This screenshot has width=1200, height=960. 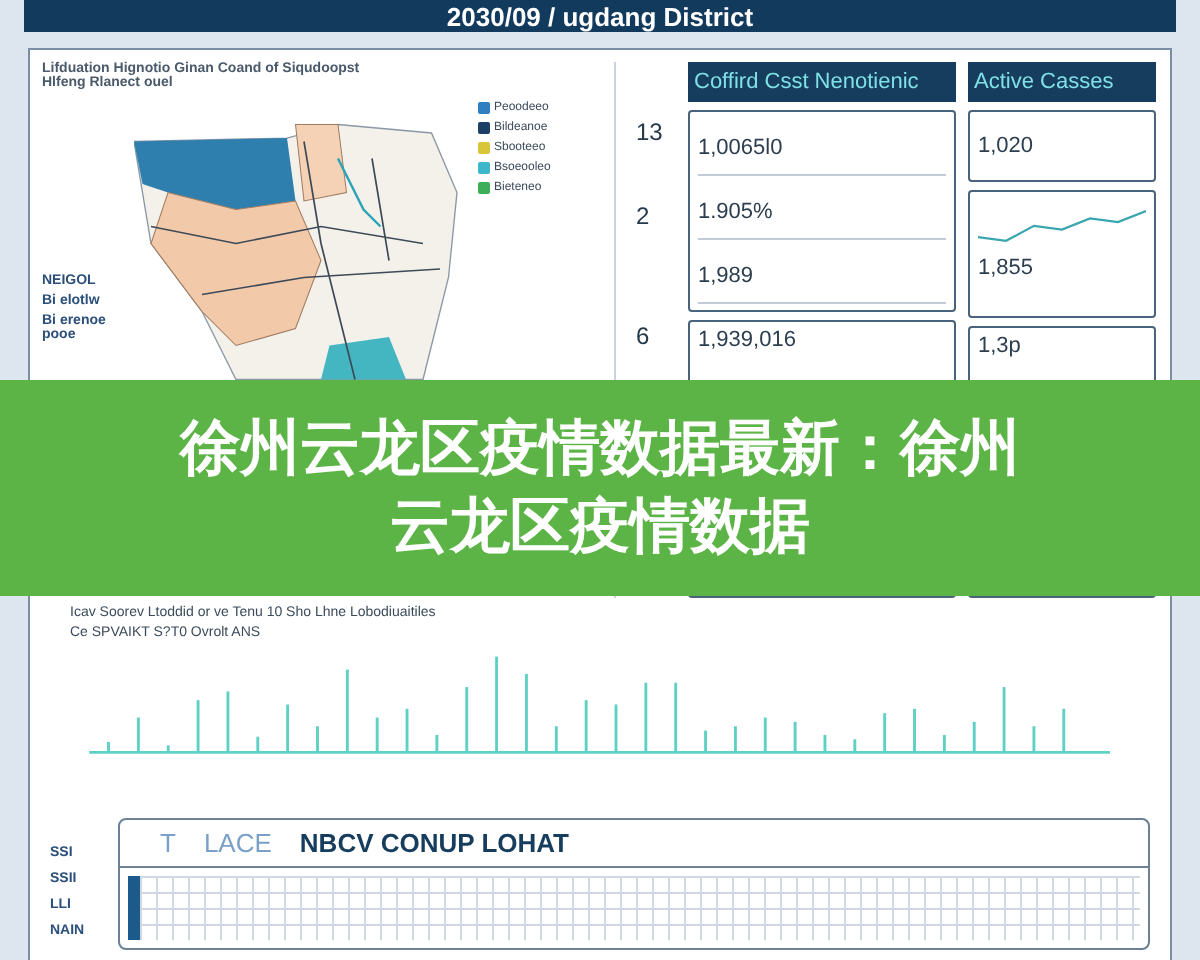 I want to click on row-number: 6, so click(x=643, y=336).